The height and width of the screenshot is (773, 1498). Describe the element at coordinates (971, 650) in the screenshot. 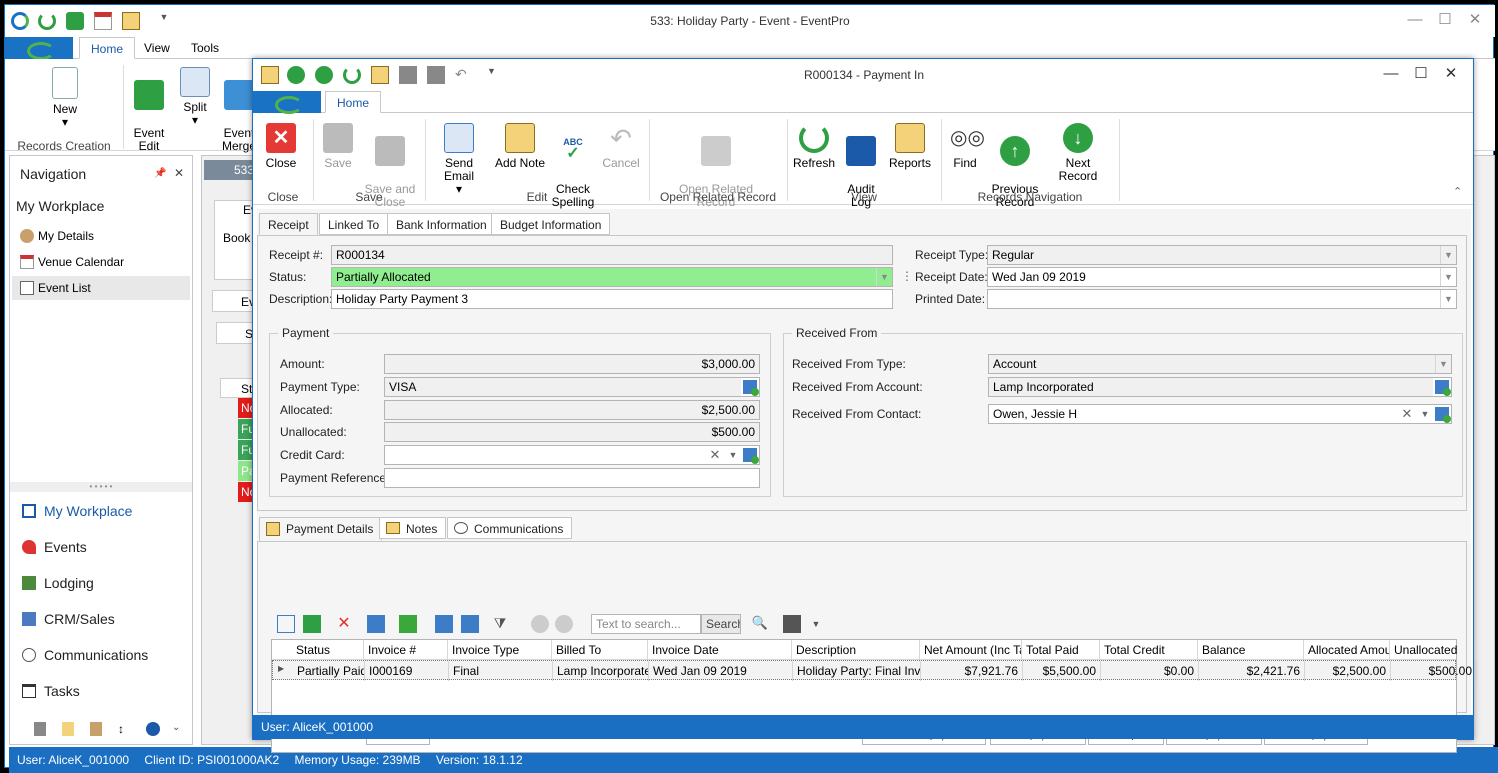

I see `grid-column-header: Net Amount (Inc Tax)` at that location.